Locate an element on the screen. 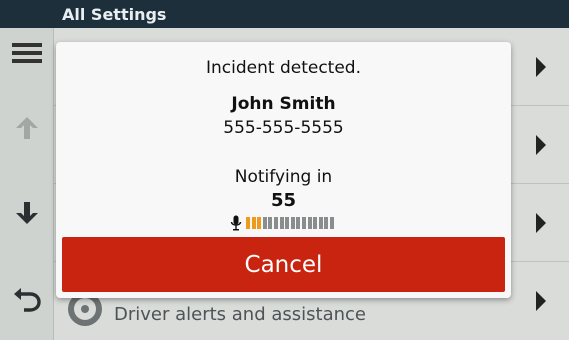 This screenshot has width=569, height=340. countdown-value: 55 is located at coordinates (283, 200).